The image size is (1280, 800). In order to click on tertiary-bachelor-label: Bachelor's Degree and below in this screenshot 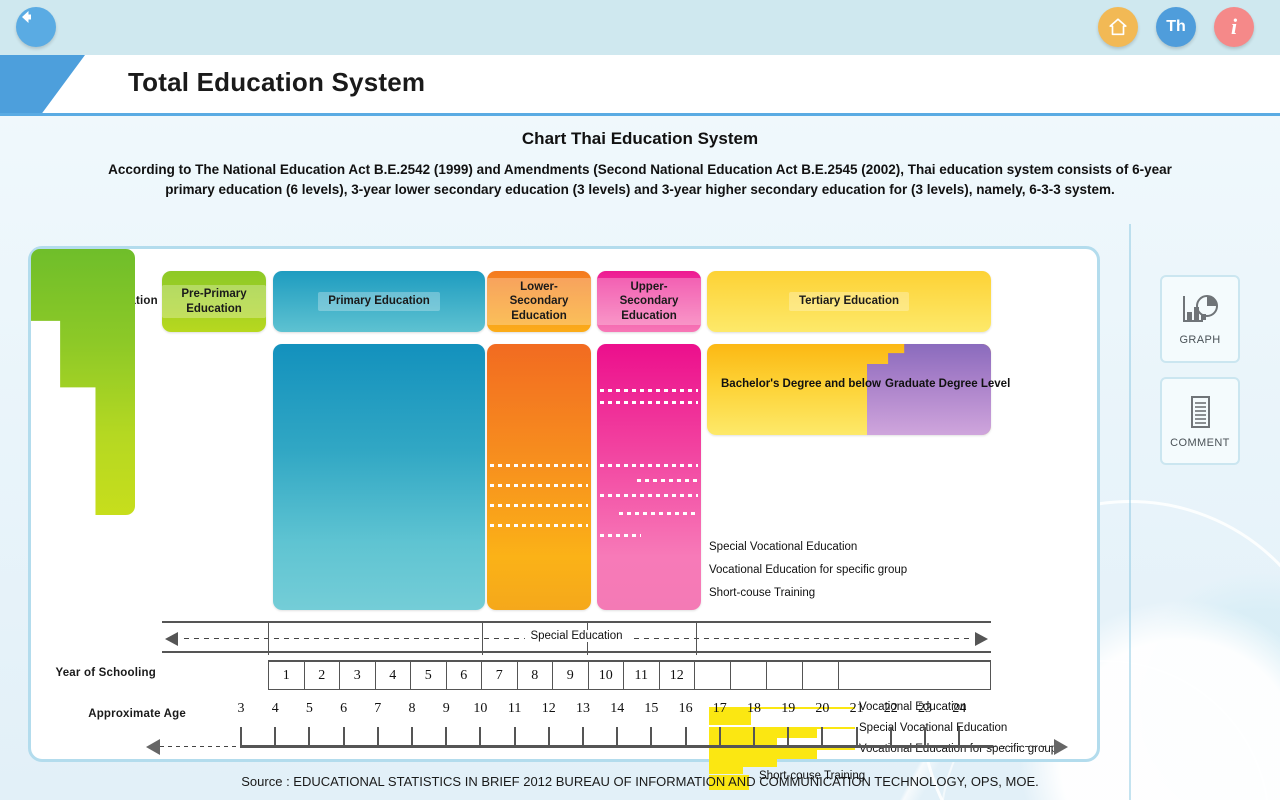, I will do `click(801, 384)`.